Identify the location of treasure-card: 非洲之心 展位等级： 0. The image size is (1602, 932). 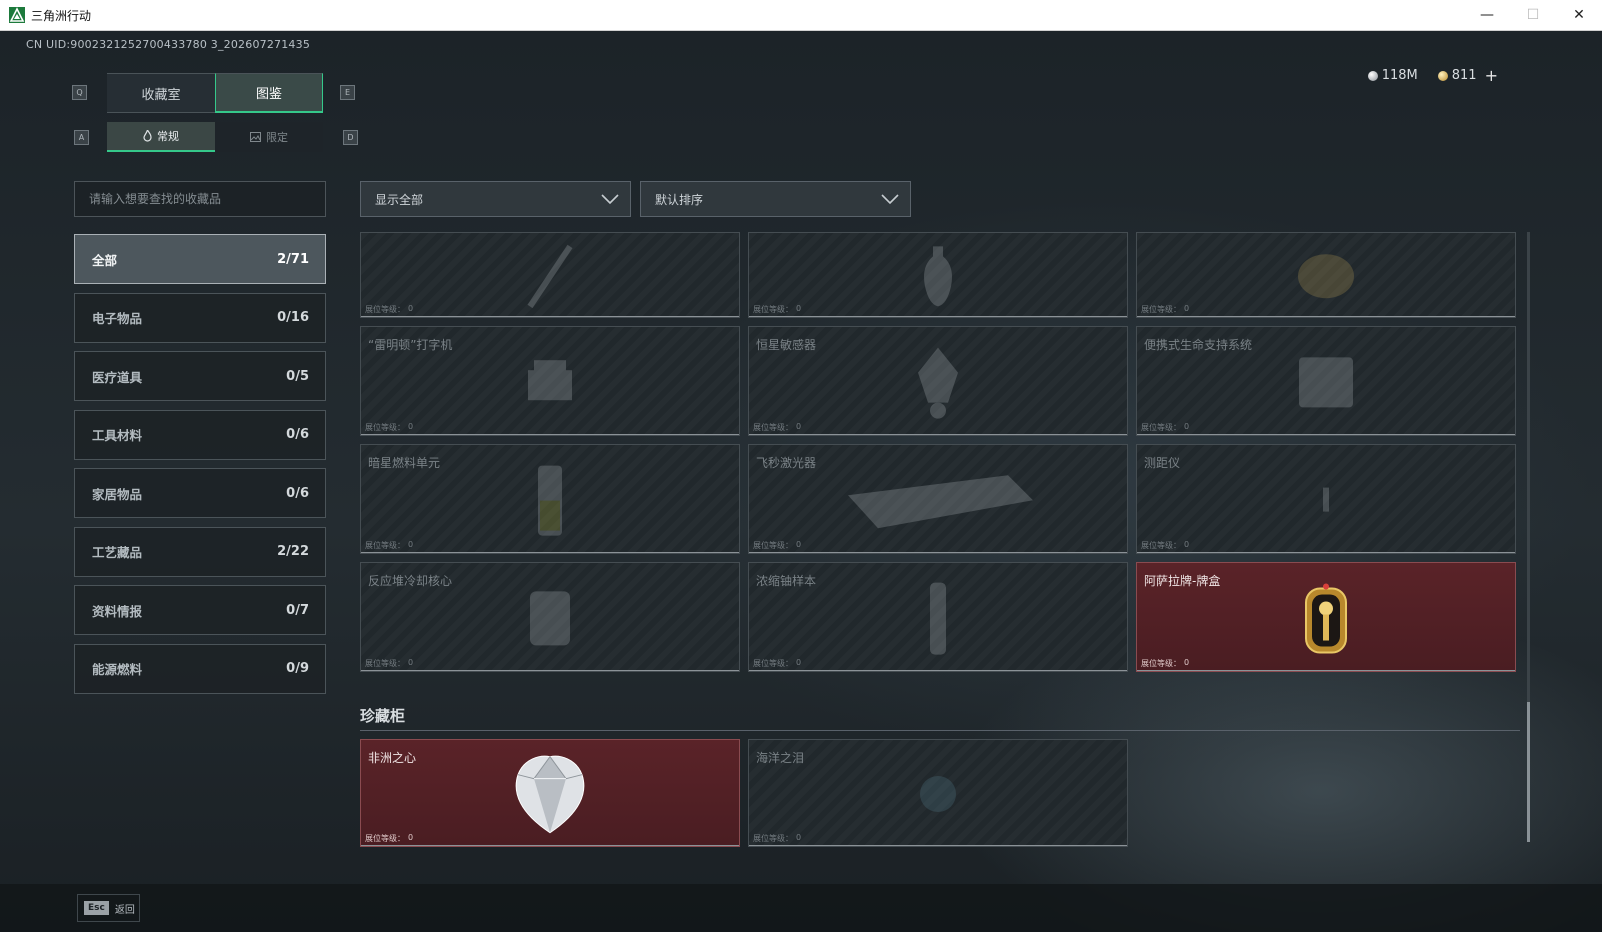
(550, 793).